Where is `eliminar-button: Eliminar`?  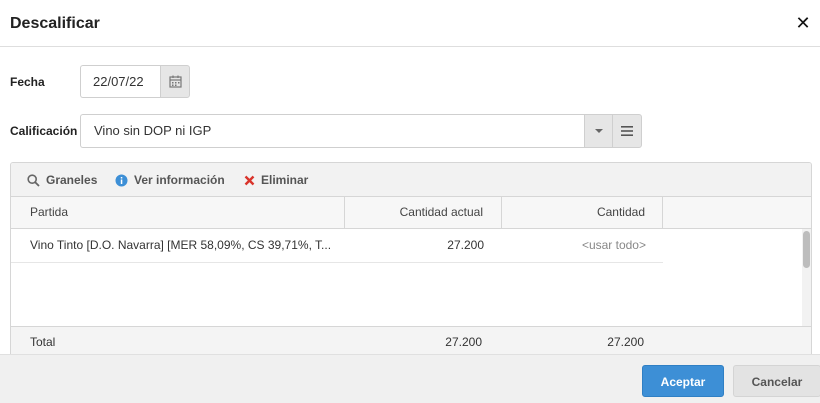
eliminar-button: Eliminar is located at coordinates (276, 180).